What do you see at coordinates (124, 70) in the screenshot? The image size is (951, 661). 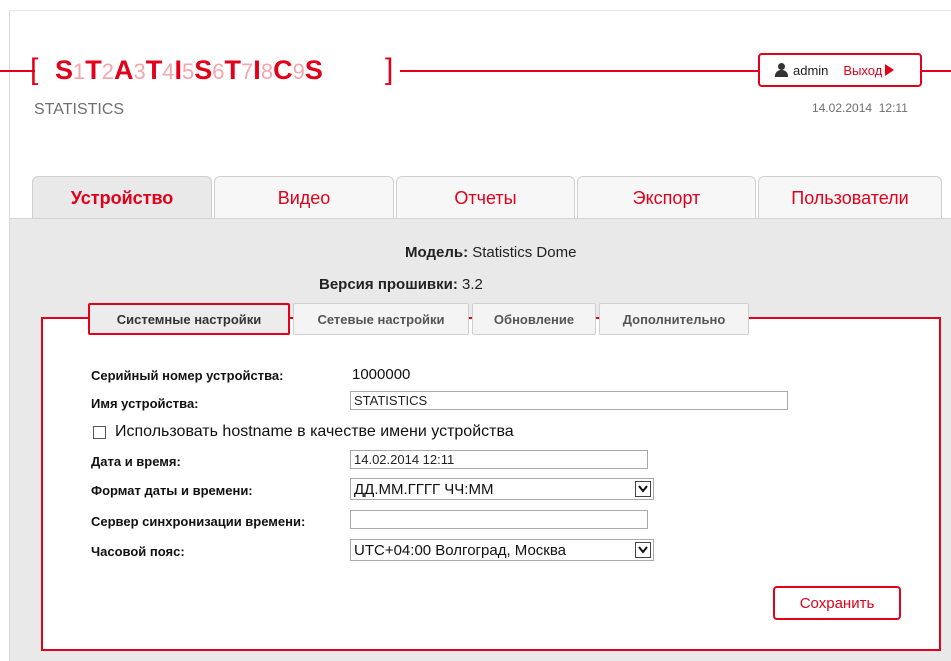 I see `logo-letter: A` at bounding box center [124, 70].